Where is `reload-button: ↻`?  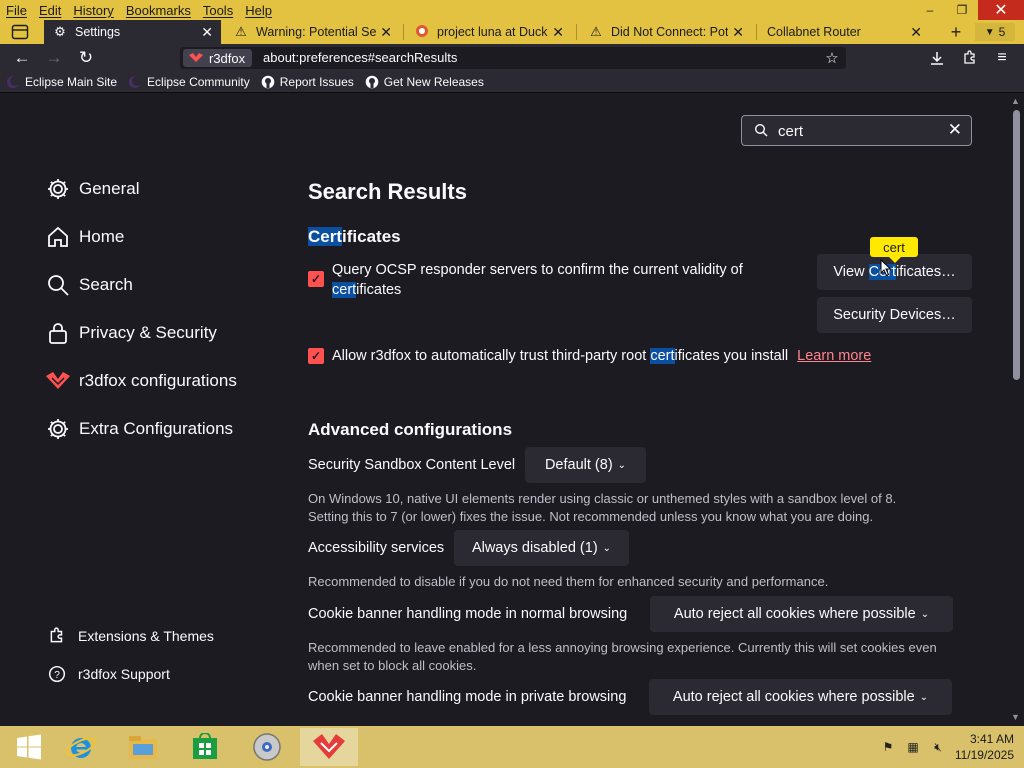 reload-button: ↻ is located at coordinates (86, 58).